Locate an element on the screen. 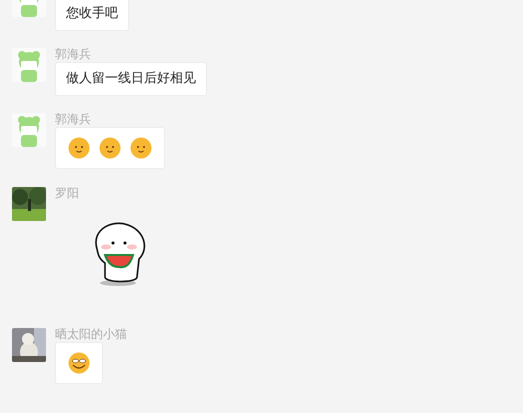 This screenshot has height=413, width=523. sender-name: 罗阳 is located at coordinates (67, 193).